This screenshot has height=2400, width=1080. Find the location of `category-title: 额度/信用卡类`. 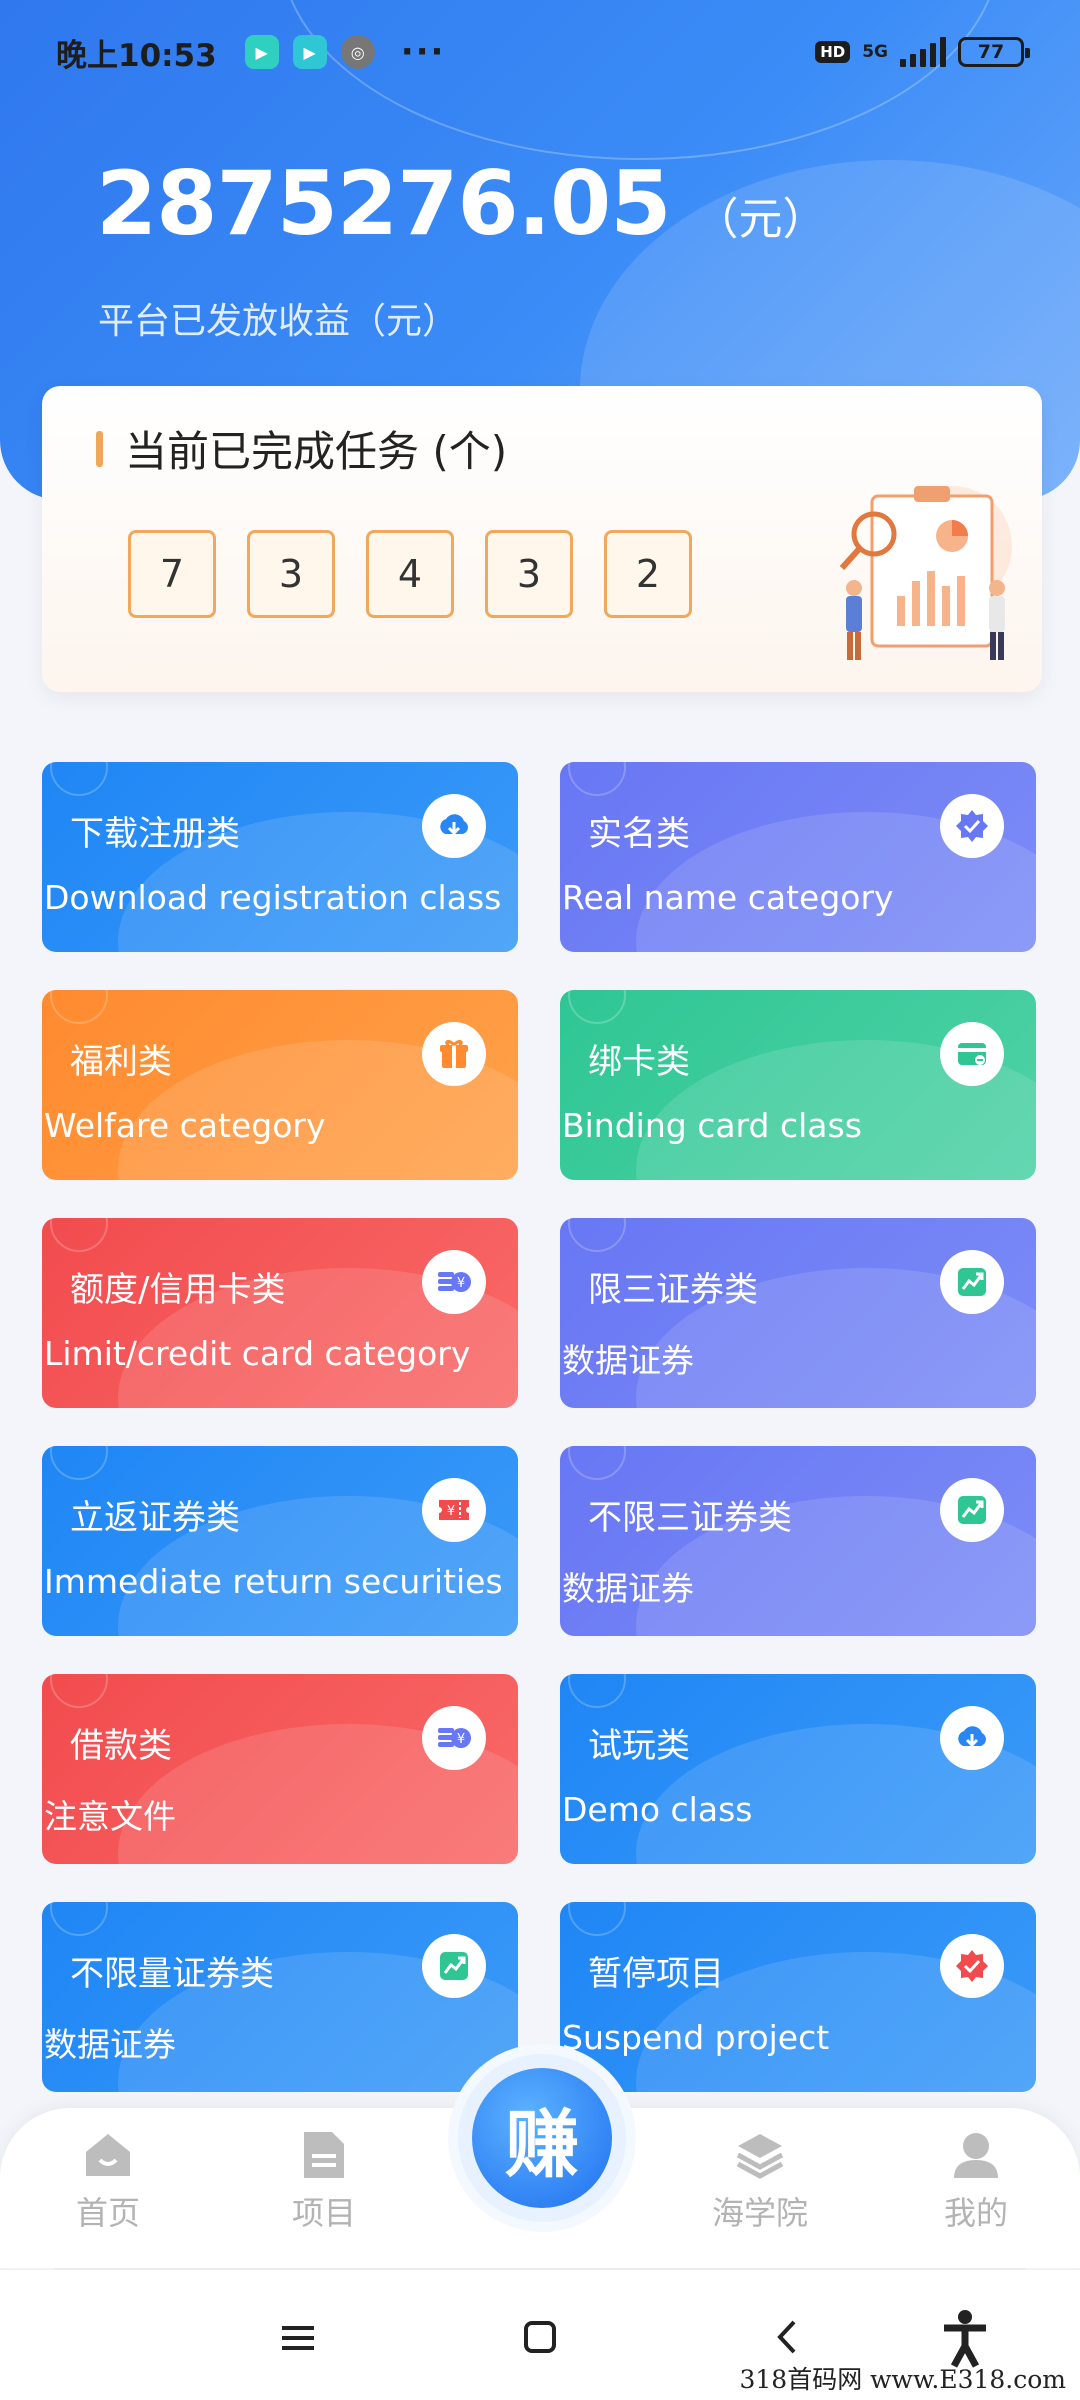

category-title: 额度/信用卡类 is located at coordinates (178, 1290).